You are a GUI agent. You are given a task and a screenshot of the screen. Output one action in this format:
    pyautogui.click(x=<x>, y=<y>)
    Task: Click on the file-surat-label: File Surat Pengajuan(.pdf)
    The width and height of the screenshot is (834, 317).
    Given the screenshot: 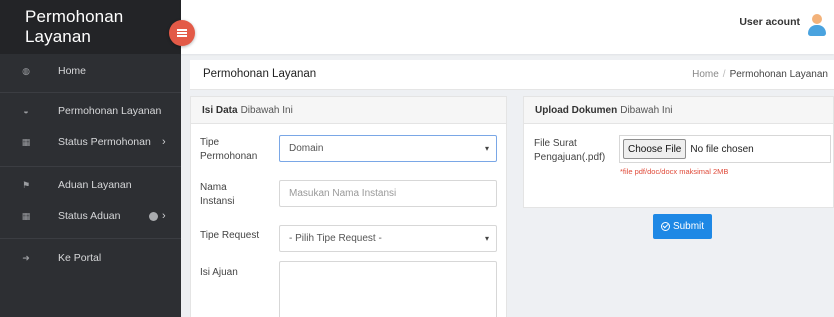 What is the action you would take?
    pyautogui.click(x=570, y=150)
    